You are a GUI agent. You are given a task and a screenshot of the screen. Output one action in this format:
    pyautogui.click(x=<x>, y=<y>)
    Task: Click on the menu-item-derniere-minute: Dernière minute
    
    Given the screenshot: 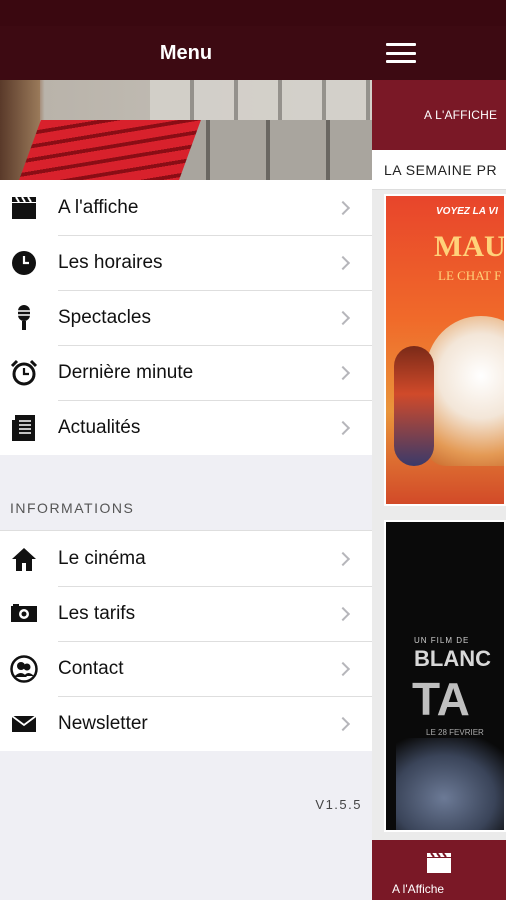 What is the action you would take?
    pyautogui.click(x=186, y=372)
    